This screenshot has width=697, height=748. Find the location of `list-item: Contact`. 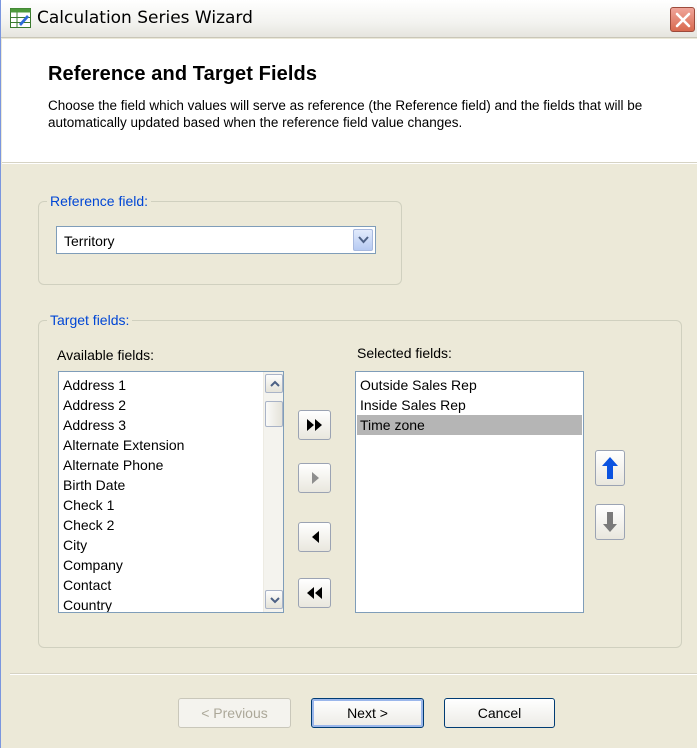

list-item: Contact is located at coordinates (87, 585).